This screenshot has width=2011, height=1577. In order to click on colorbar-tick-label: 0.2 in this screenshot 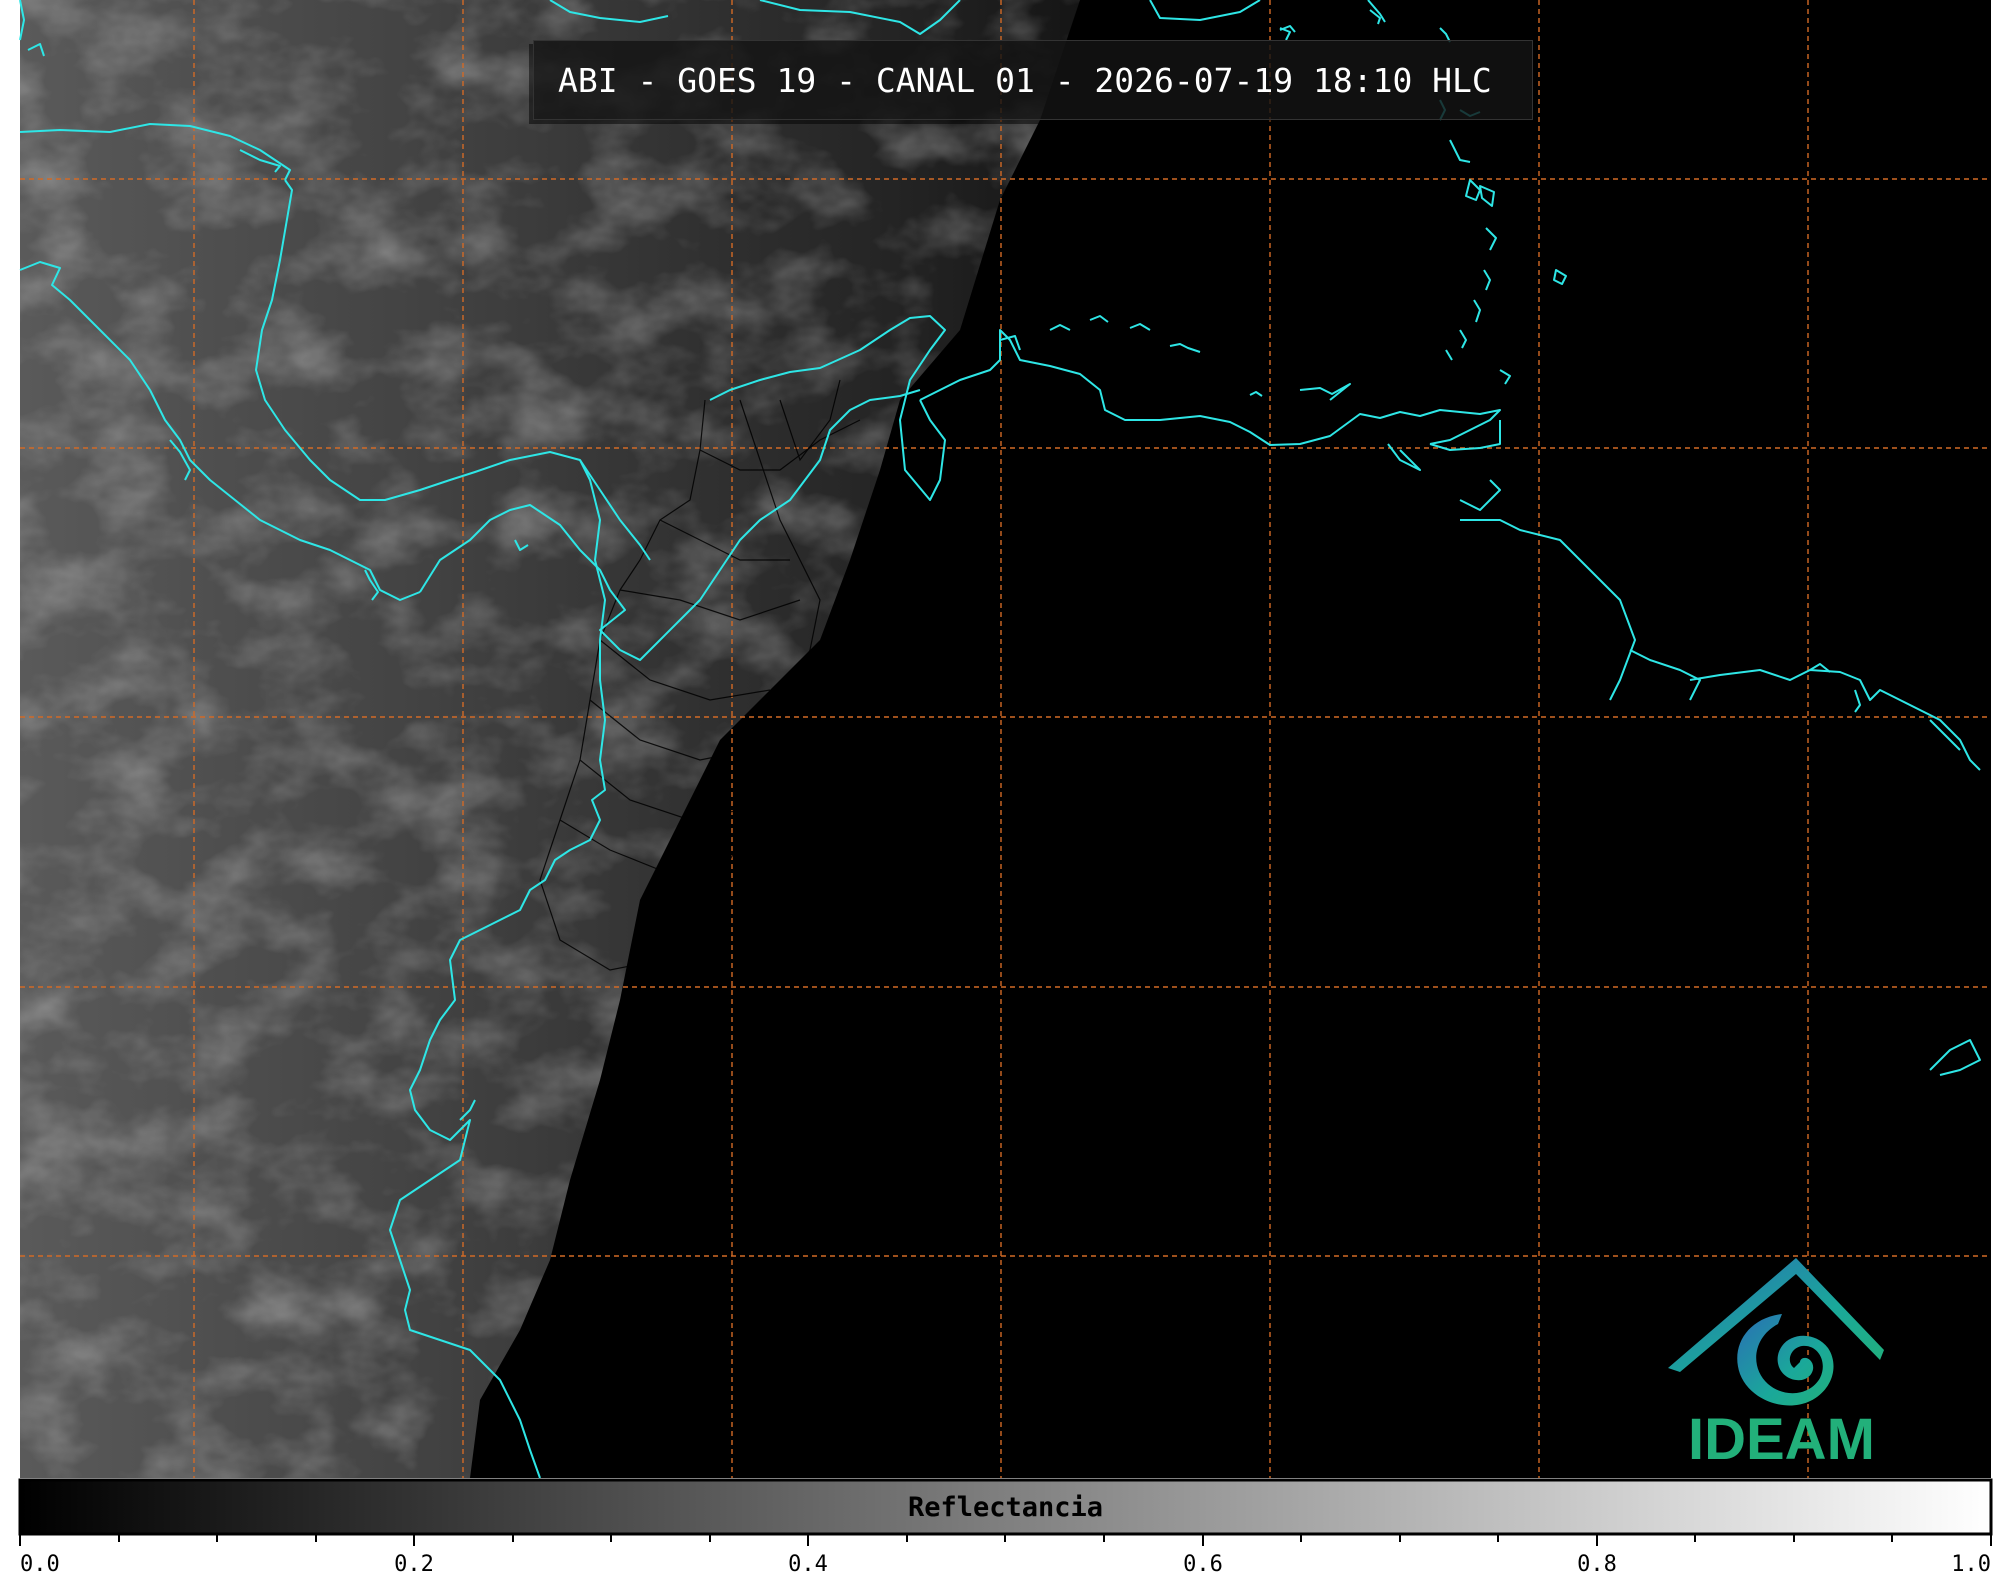, I will do `click(414, 1564)`.